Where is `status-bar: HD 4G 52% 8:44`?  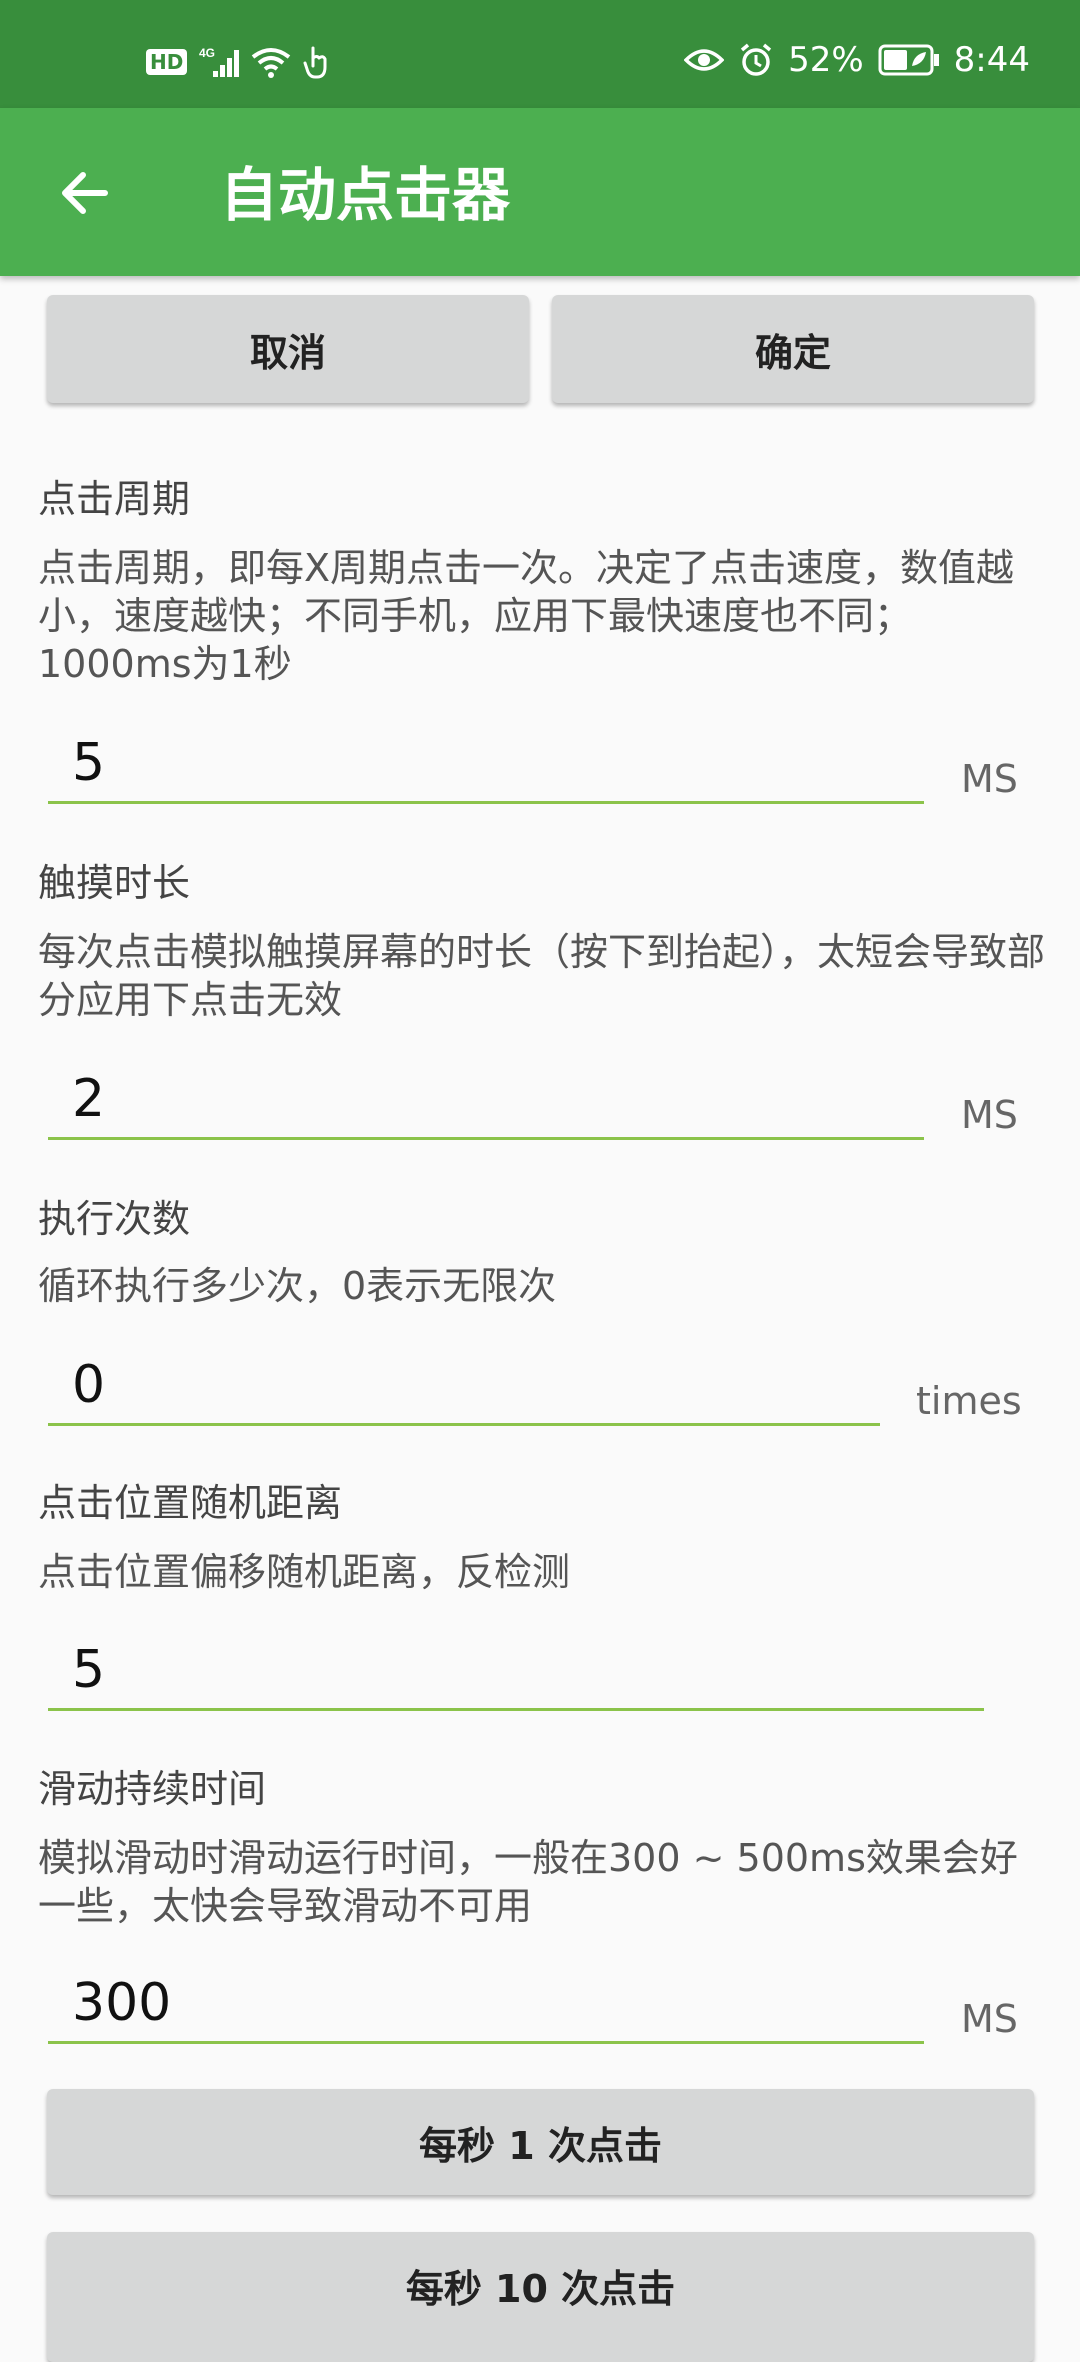
status-bar: HD 4G 52% 8:44 is located at coordinates (540, 54).